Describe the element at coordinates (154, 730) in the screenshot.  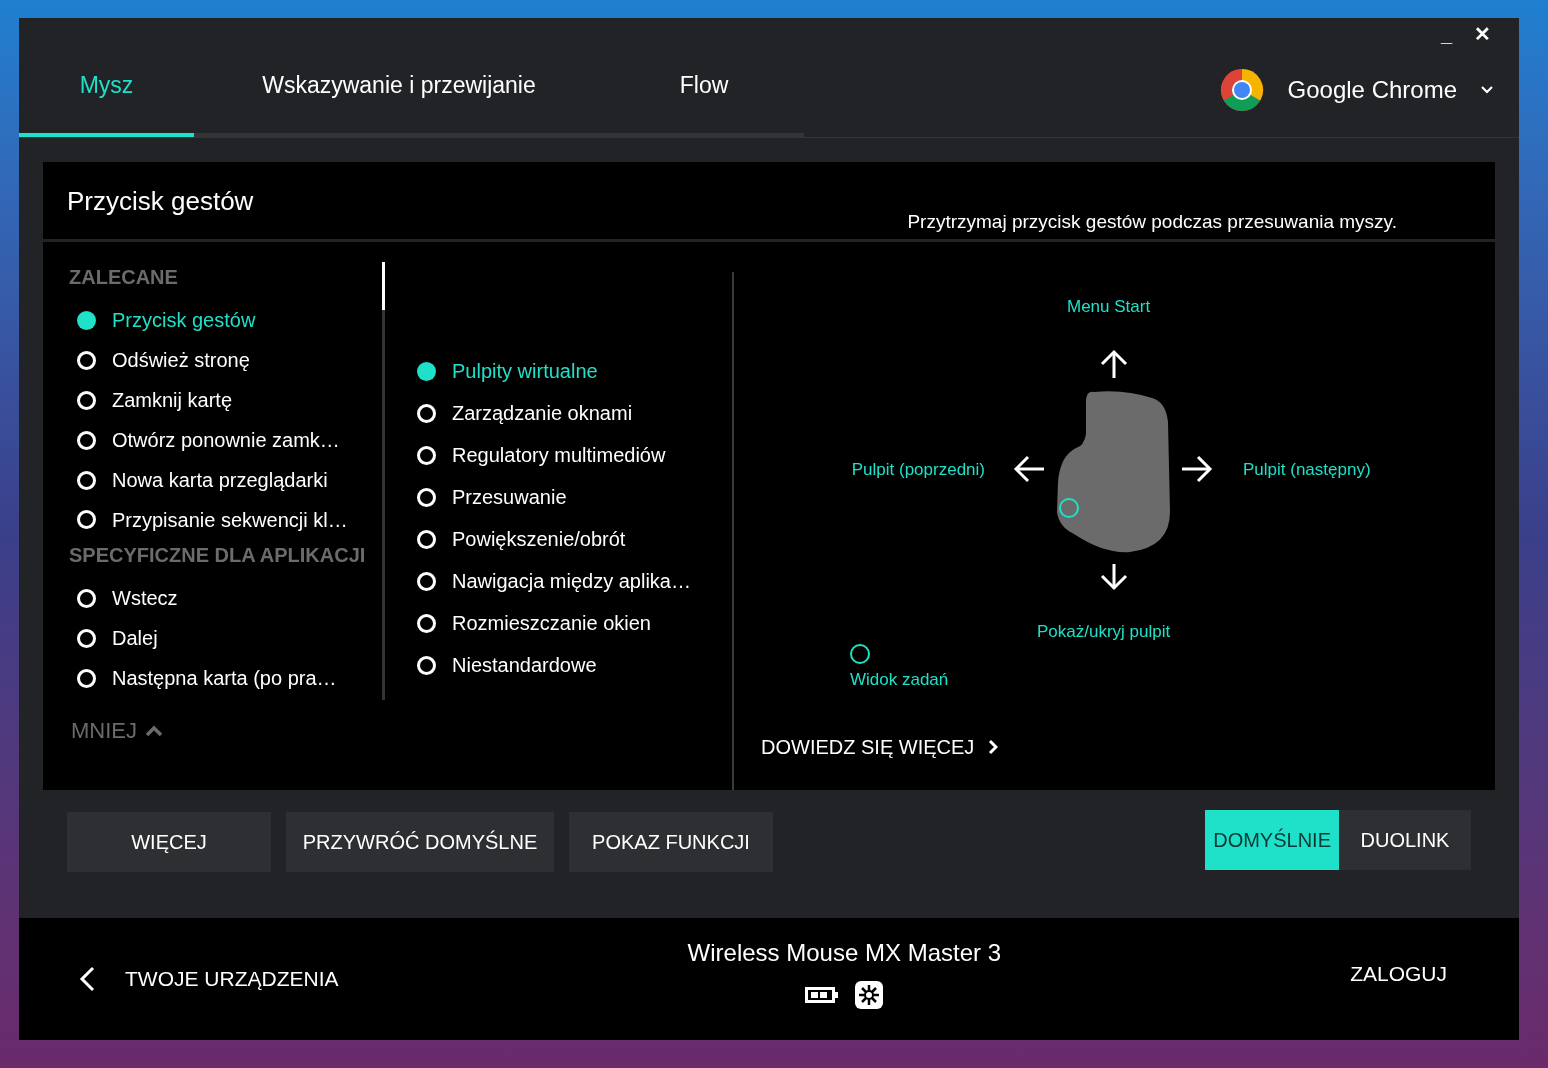
I see `chevron-up-icon` at that location.